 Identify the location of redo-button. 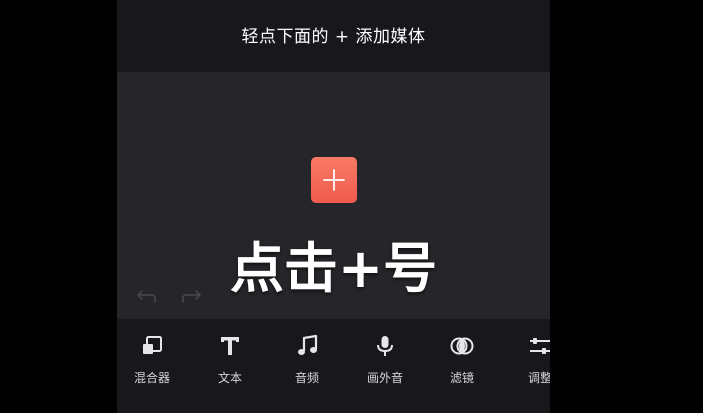
(192, 297).